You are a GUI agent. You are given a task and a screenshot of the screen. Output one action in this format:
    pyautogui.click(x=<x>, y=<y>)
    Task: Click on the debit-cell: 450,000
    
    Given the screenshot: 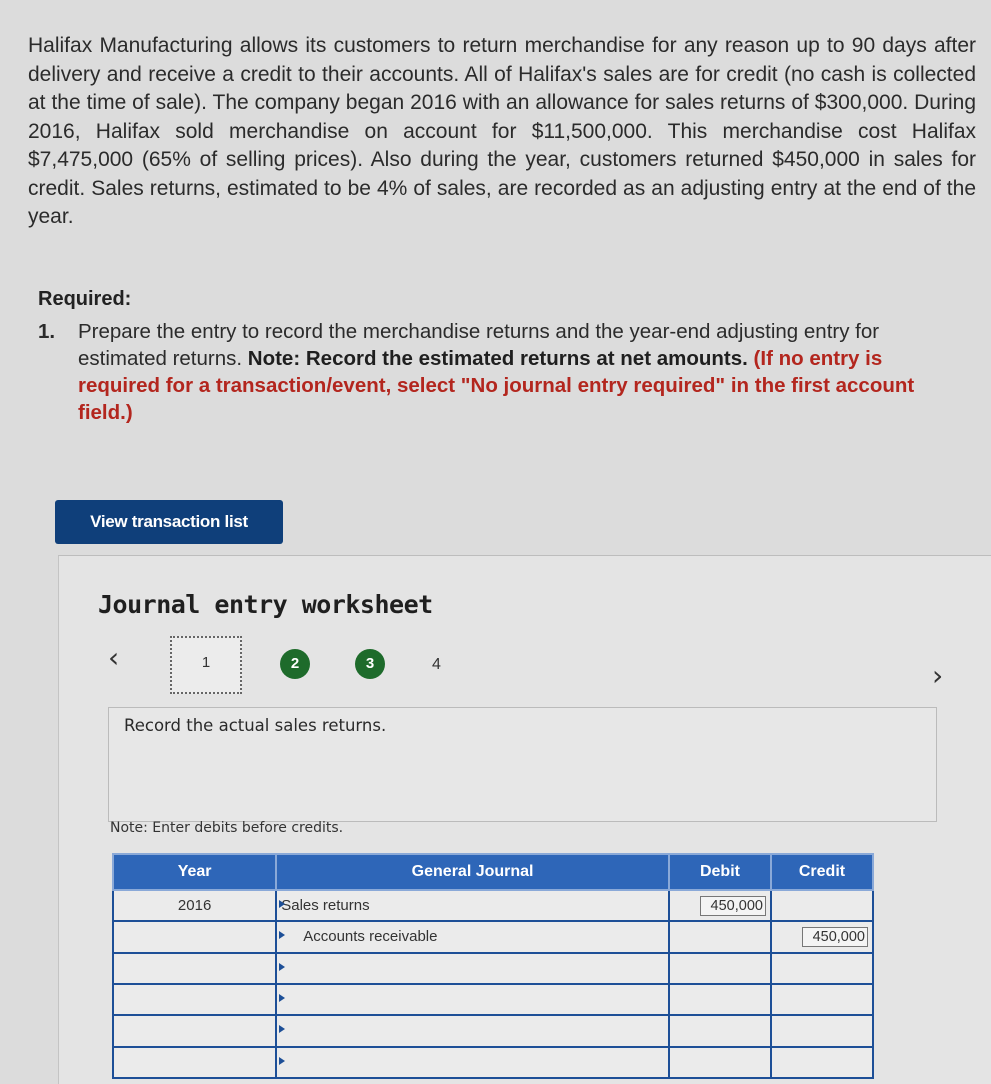 What is the action you would take?
    pyautogui.click(x=719, y=905)
    